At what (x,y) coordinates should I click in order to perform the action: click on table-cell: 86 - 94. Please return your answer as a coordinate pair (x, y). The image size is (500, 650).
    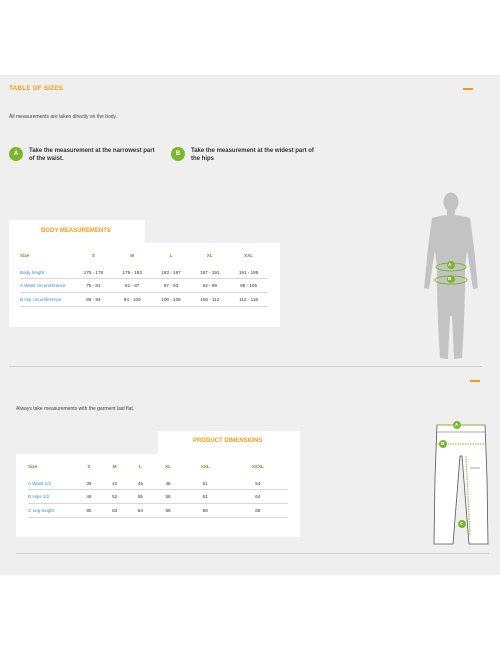
    Looking at the image, I should click on (93, 299).